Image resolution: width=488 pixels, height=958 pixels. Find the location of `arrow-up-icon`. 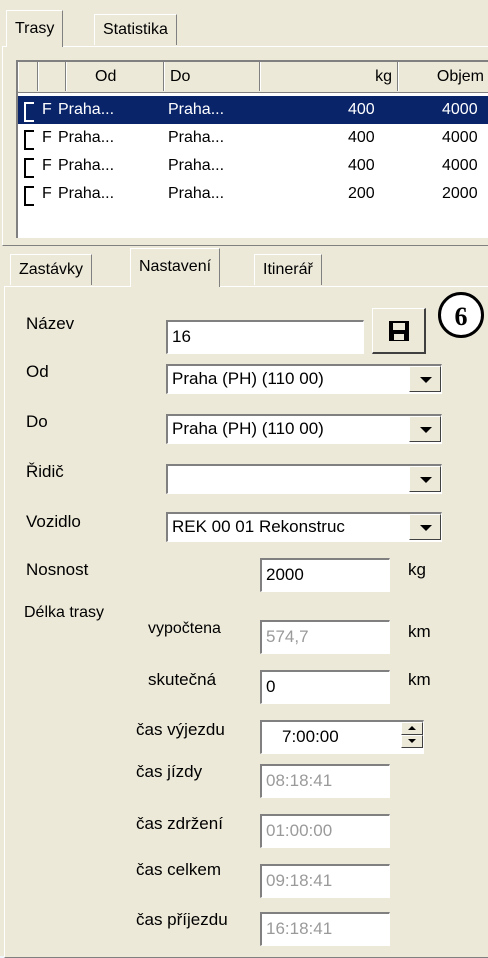

arrow-up-icon is located at coordinates (412, 728).